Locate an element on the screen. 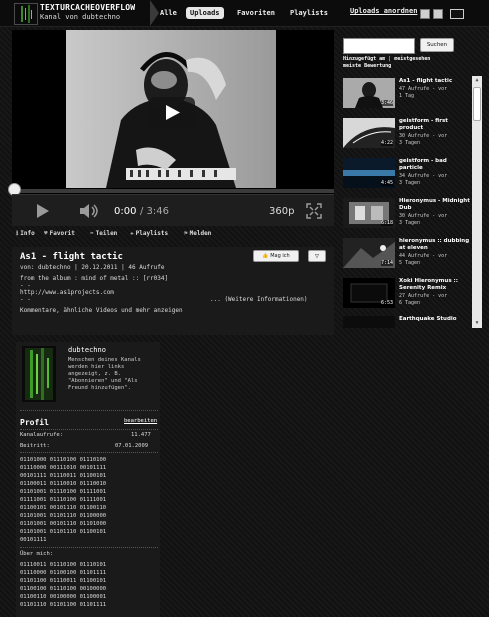 The height and width of the screenshot is (617, 489). video-views: 27 Aufrufe - vor is located at coordinates (423, 296).